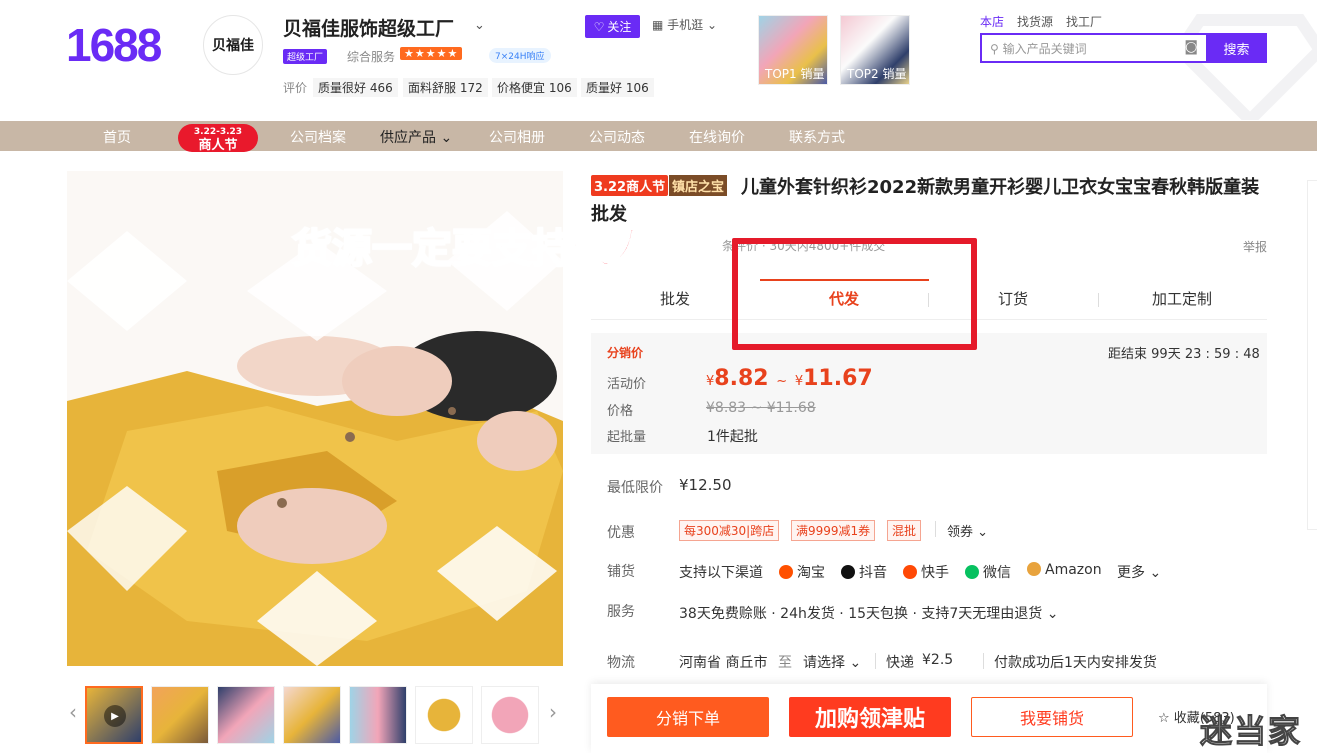  What do you see at coordinates (688, 717) in the screenshot?
I see `distribute-order-button: 分销下单` at bounding box center [688, 717].